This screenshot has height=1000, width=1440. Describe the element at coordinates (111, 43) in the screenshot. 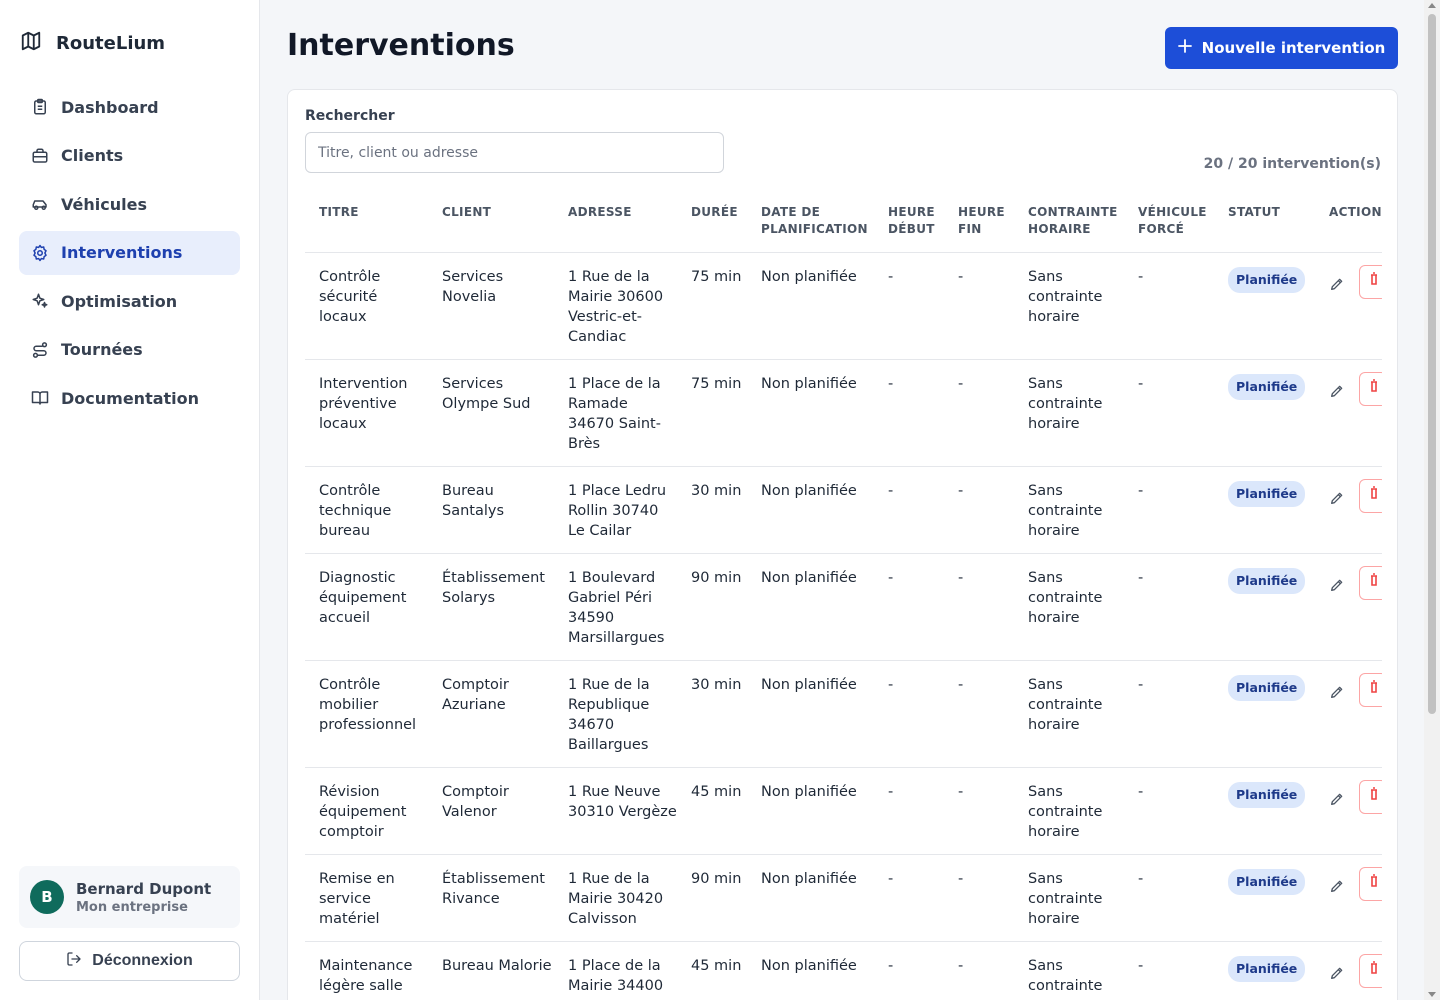

I see `brand-name: RouteLium` at that location.